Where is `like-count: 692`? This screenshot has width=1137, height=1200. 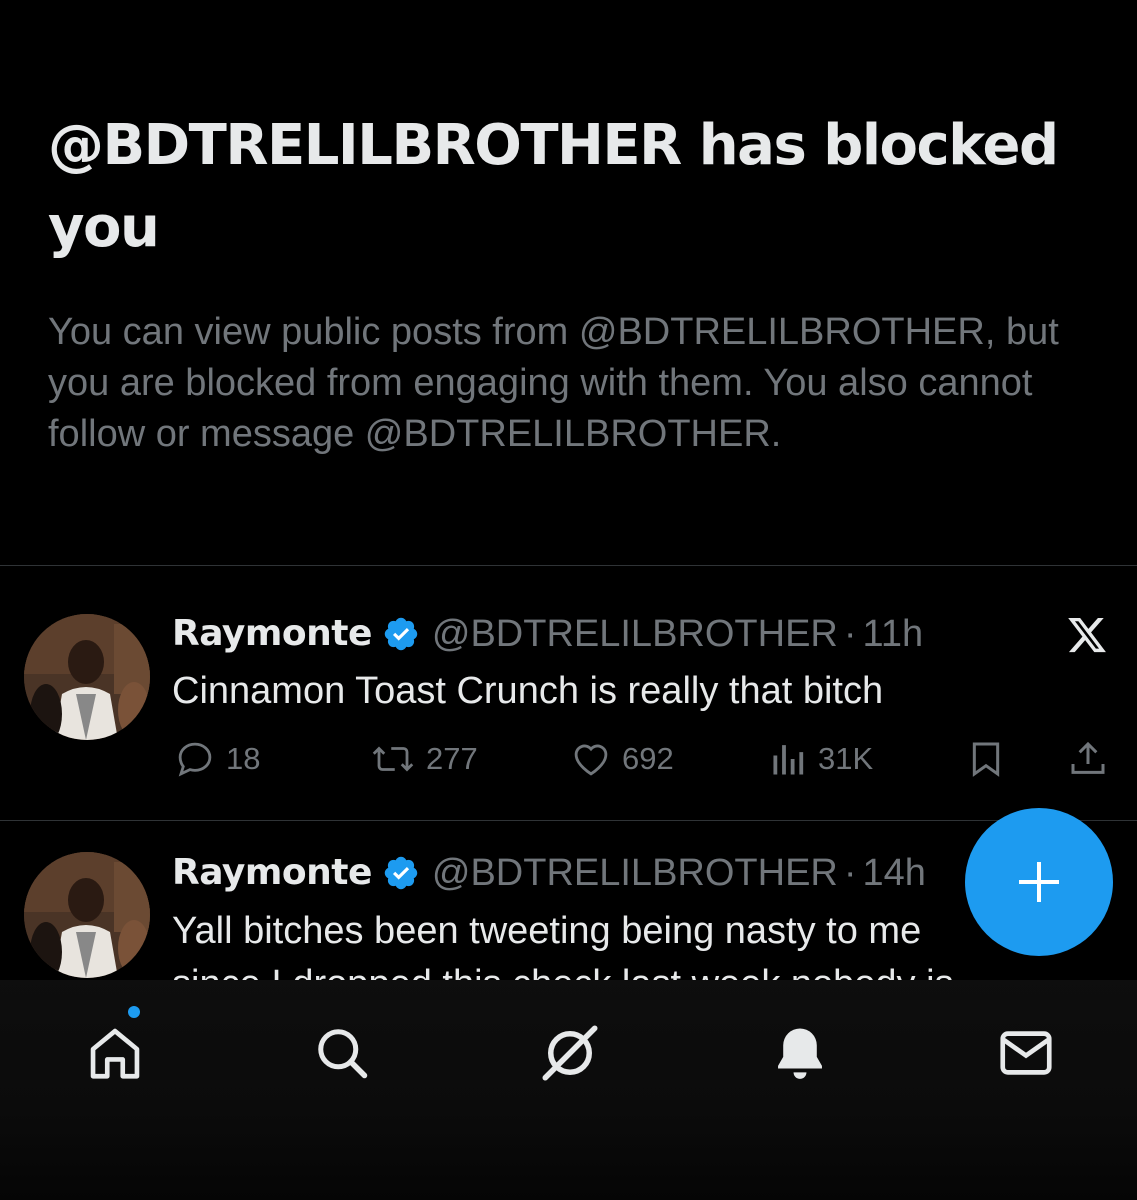
like-count: 692 is located at coordinates (648, 758).